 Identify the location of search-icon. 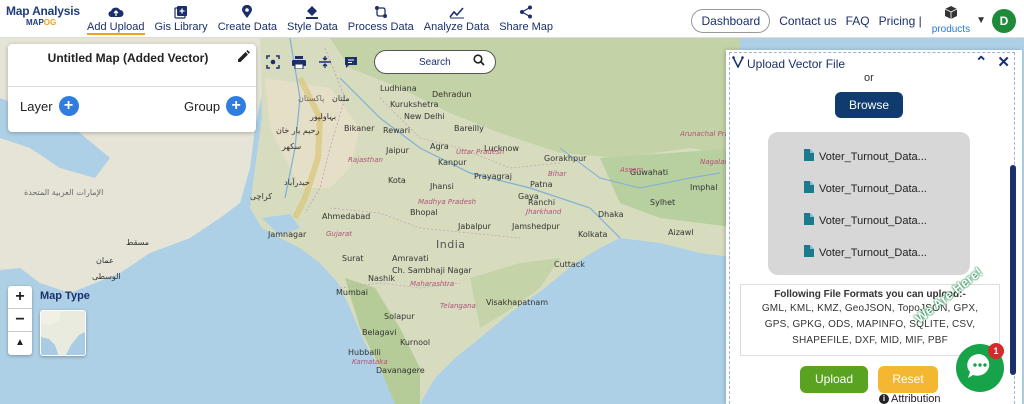
(479, 62).